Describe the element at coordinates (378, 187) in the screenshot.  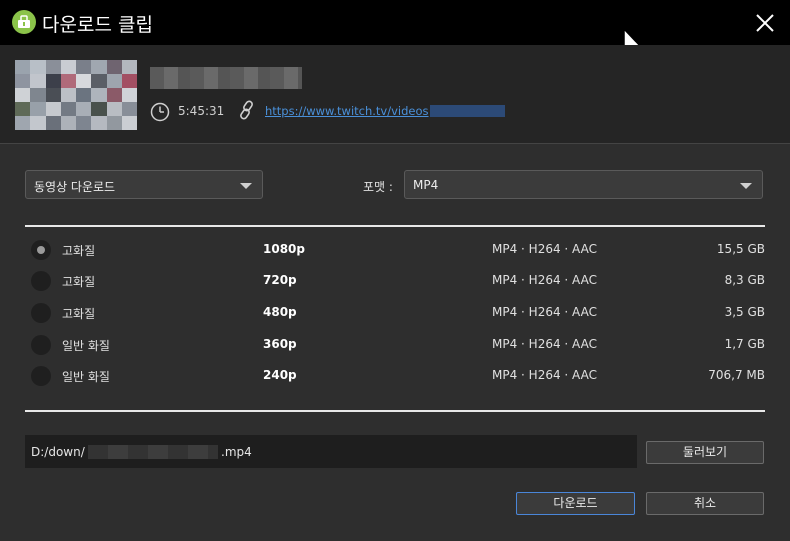
I see `format-label: 포맷 :` at that location.